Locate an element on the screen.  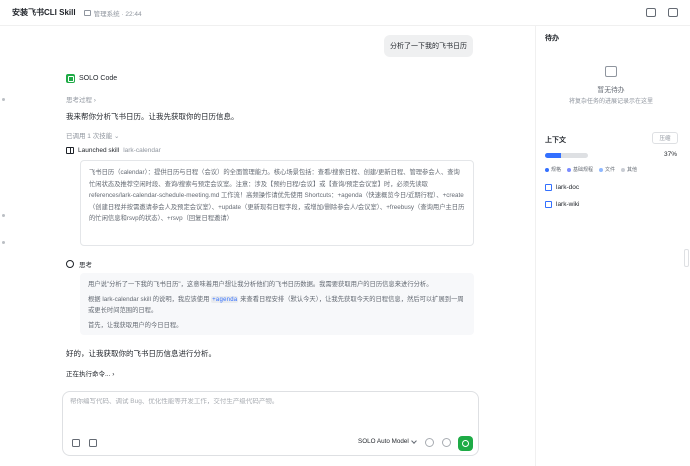
attach-icon is located at coordinates (429, 442).